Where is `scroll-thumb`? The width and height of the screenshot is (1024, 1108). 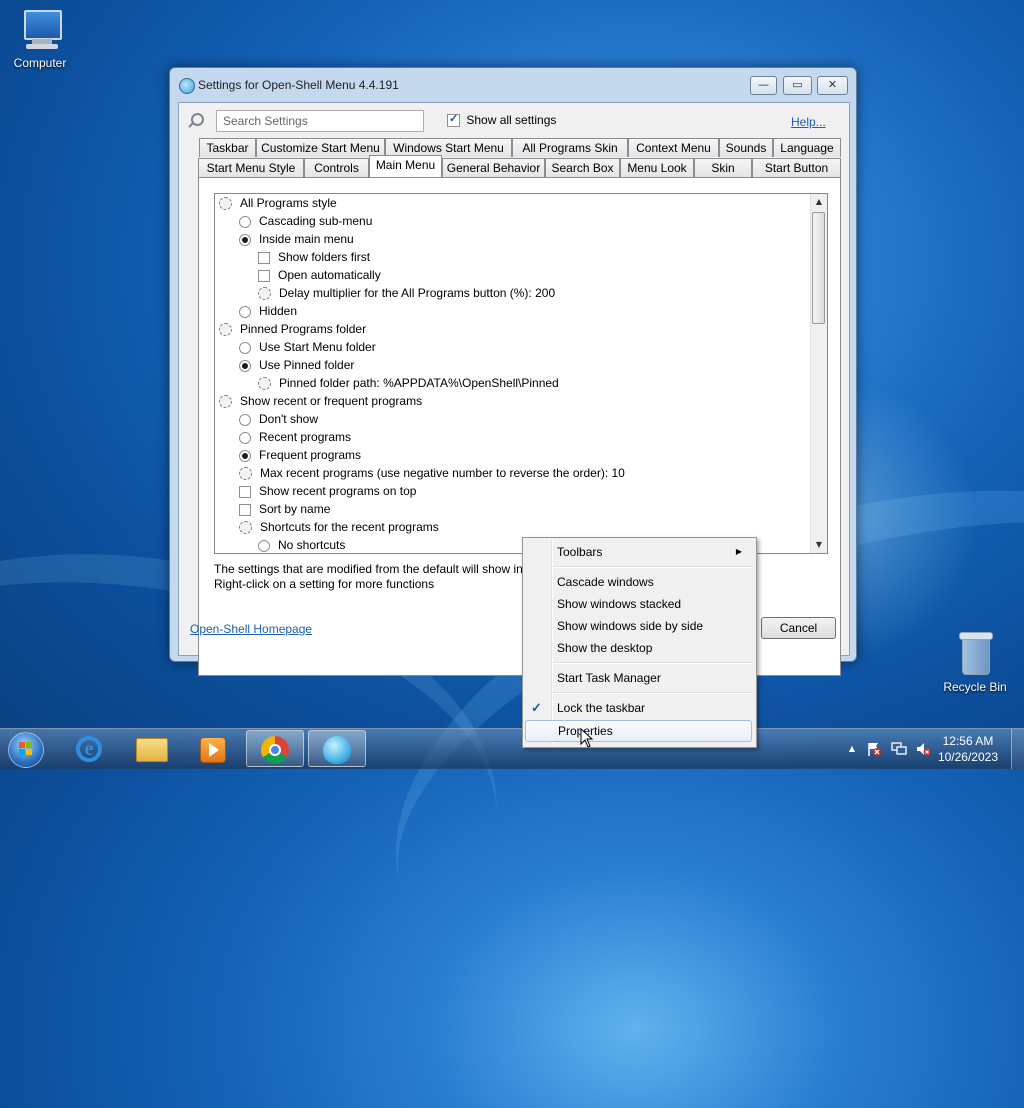 scroll-thumb is located at coordinates (818, 268).